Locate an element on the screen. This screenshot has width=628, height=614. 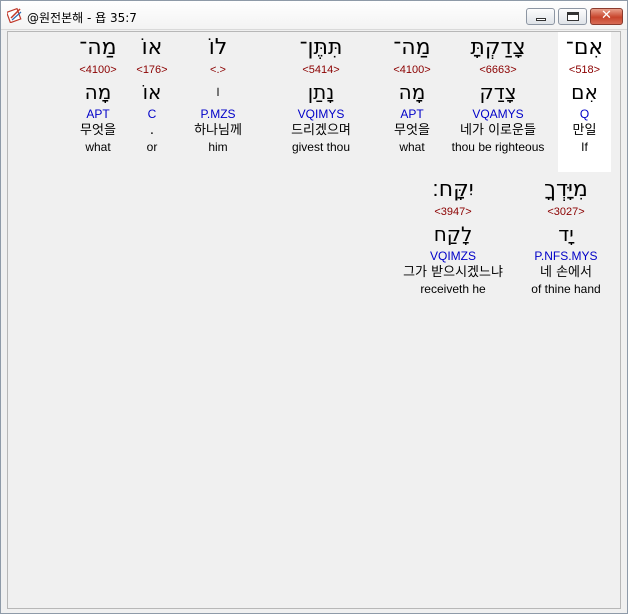
korean-gloss: 네가 이로운들 is located at coordinates (498, 130).